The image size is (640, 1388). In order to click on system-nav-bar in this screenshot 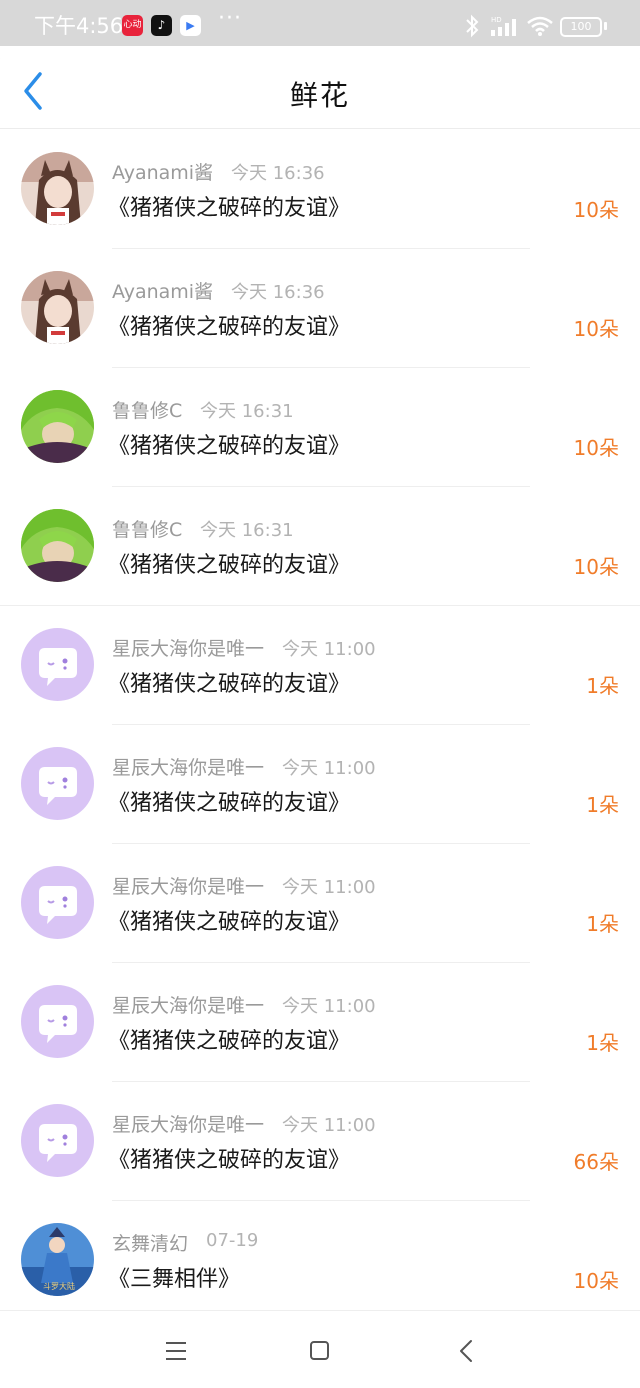, I will do `click(320, 1349)`.